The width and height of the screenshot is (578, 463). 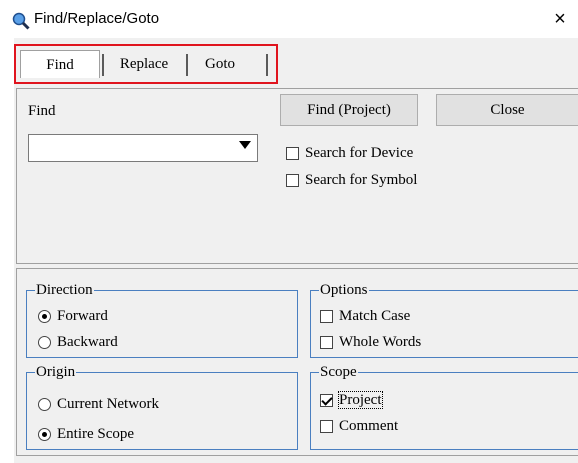 I want to click on project-label: Project, so click(x=360, y=400).